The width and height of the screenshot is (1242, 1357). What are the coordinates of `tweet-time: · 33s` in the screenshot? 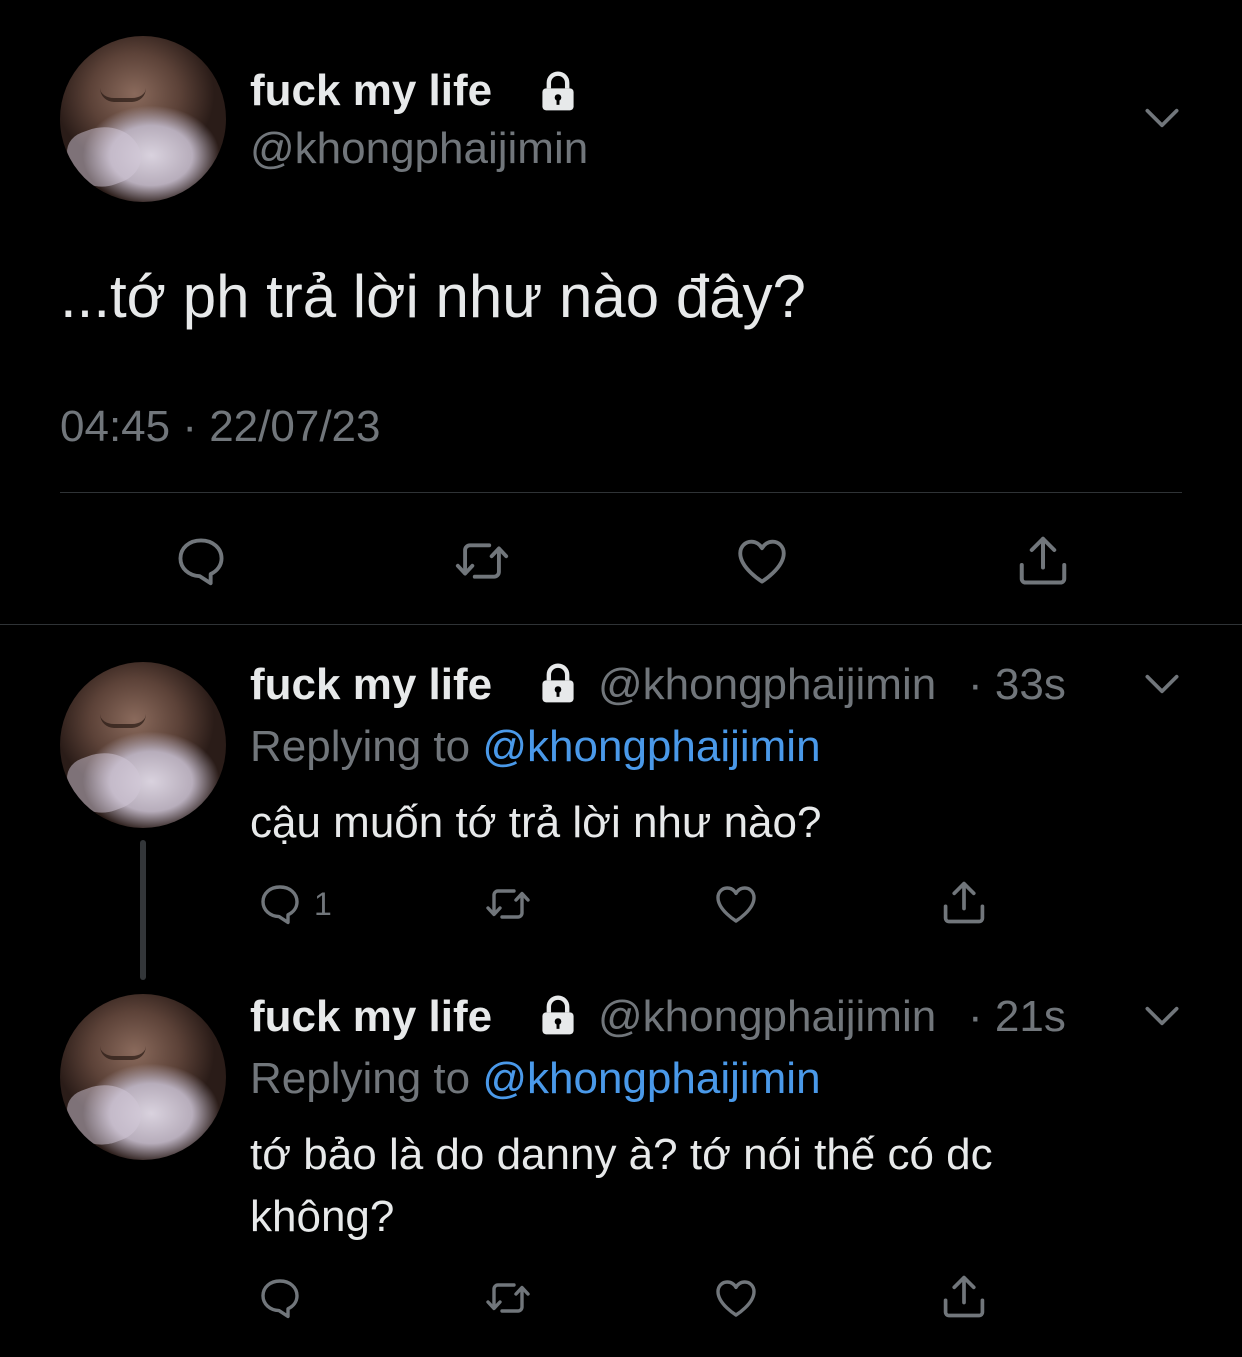 It's located at (1017, 685).